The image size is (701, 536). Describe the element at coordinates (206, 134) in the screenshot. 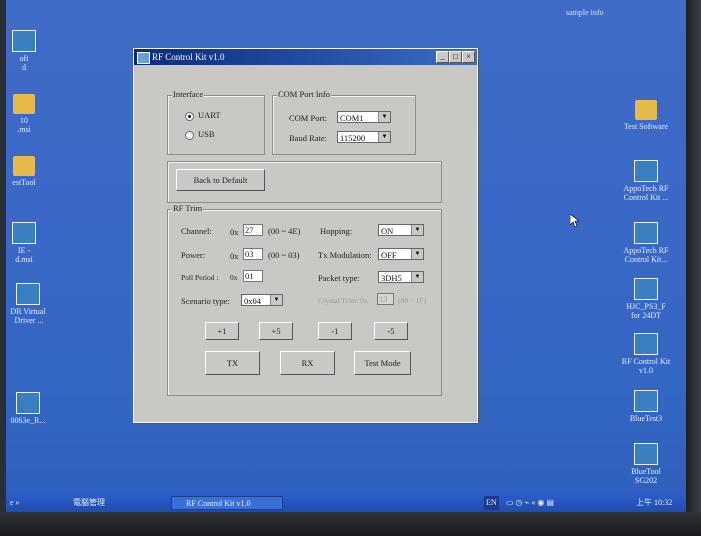

I see `usb-label: USB` at that location.